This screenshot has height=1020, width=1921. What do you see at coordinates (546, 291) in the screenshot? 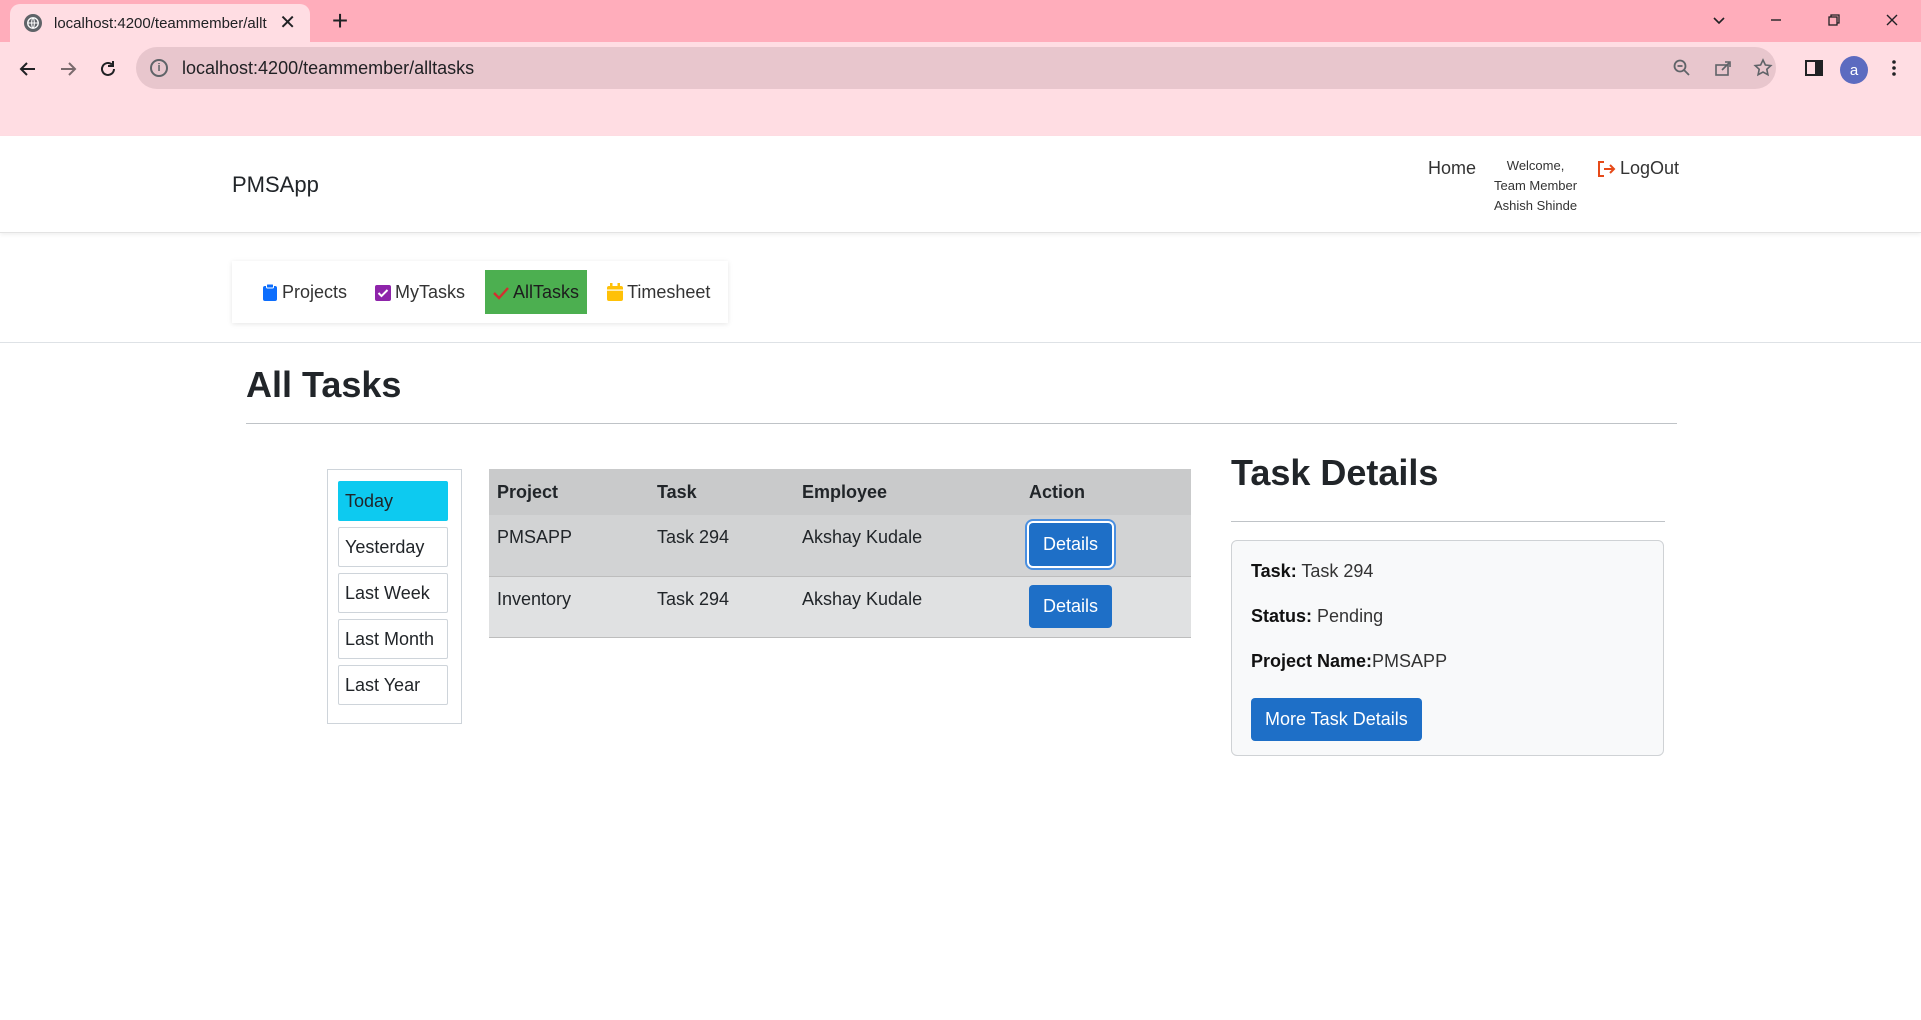
I see `tab-alltasks-label: AllTasks` at bounding box center [546, 291].